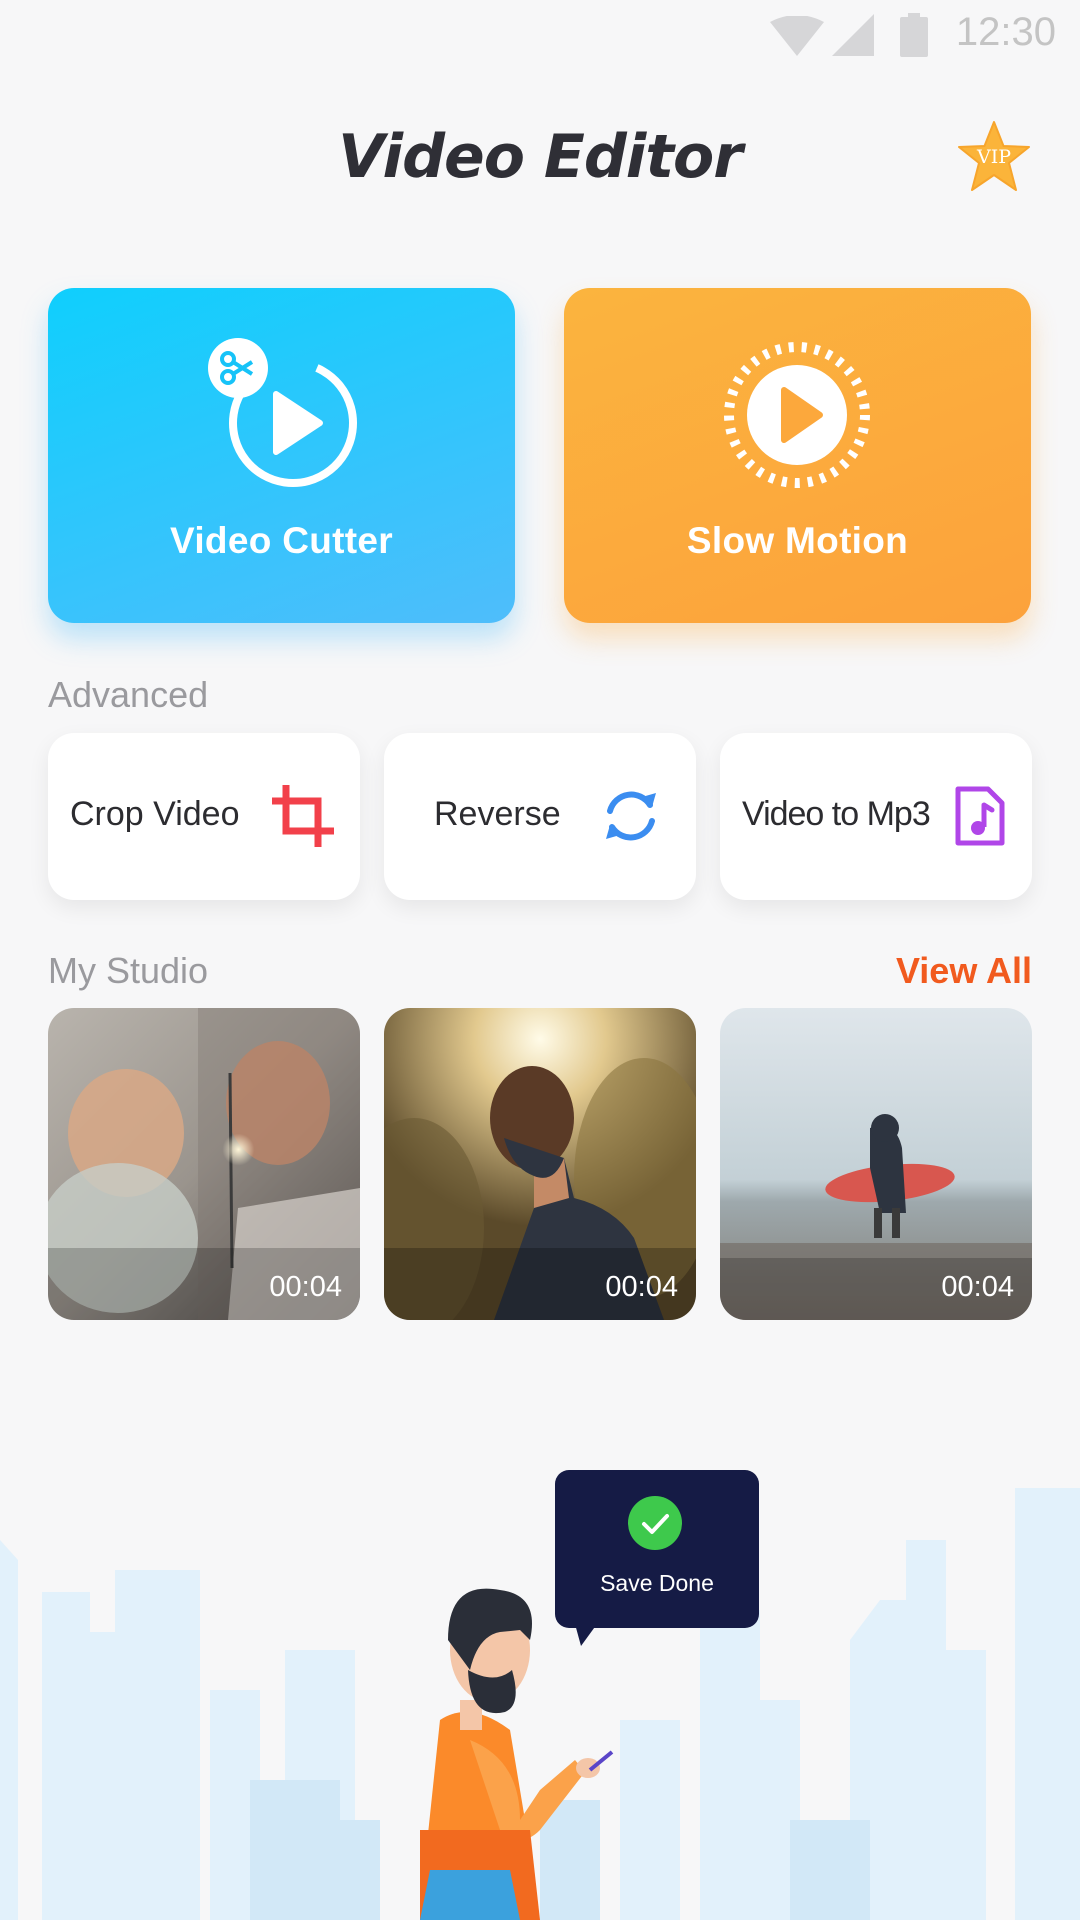 This screenshot has width=1080, height=1920. What do you see at coordinates (282, 412) in the screenshot?
I see `video-cutter-icon` at bounding box center [282, 412].